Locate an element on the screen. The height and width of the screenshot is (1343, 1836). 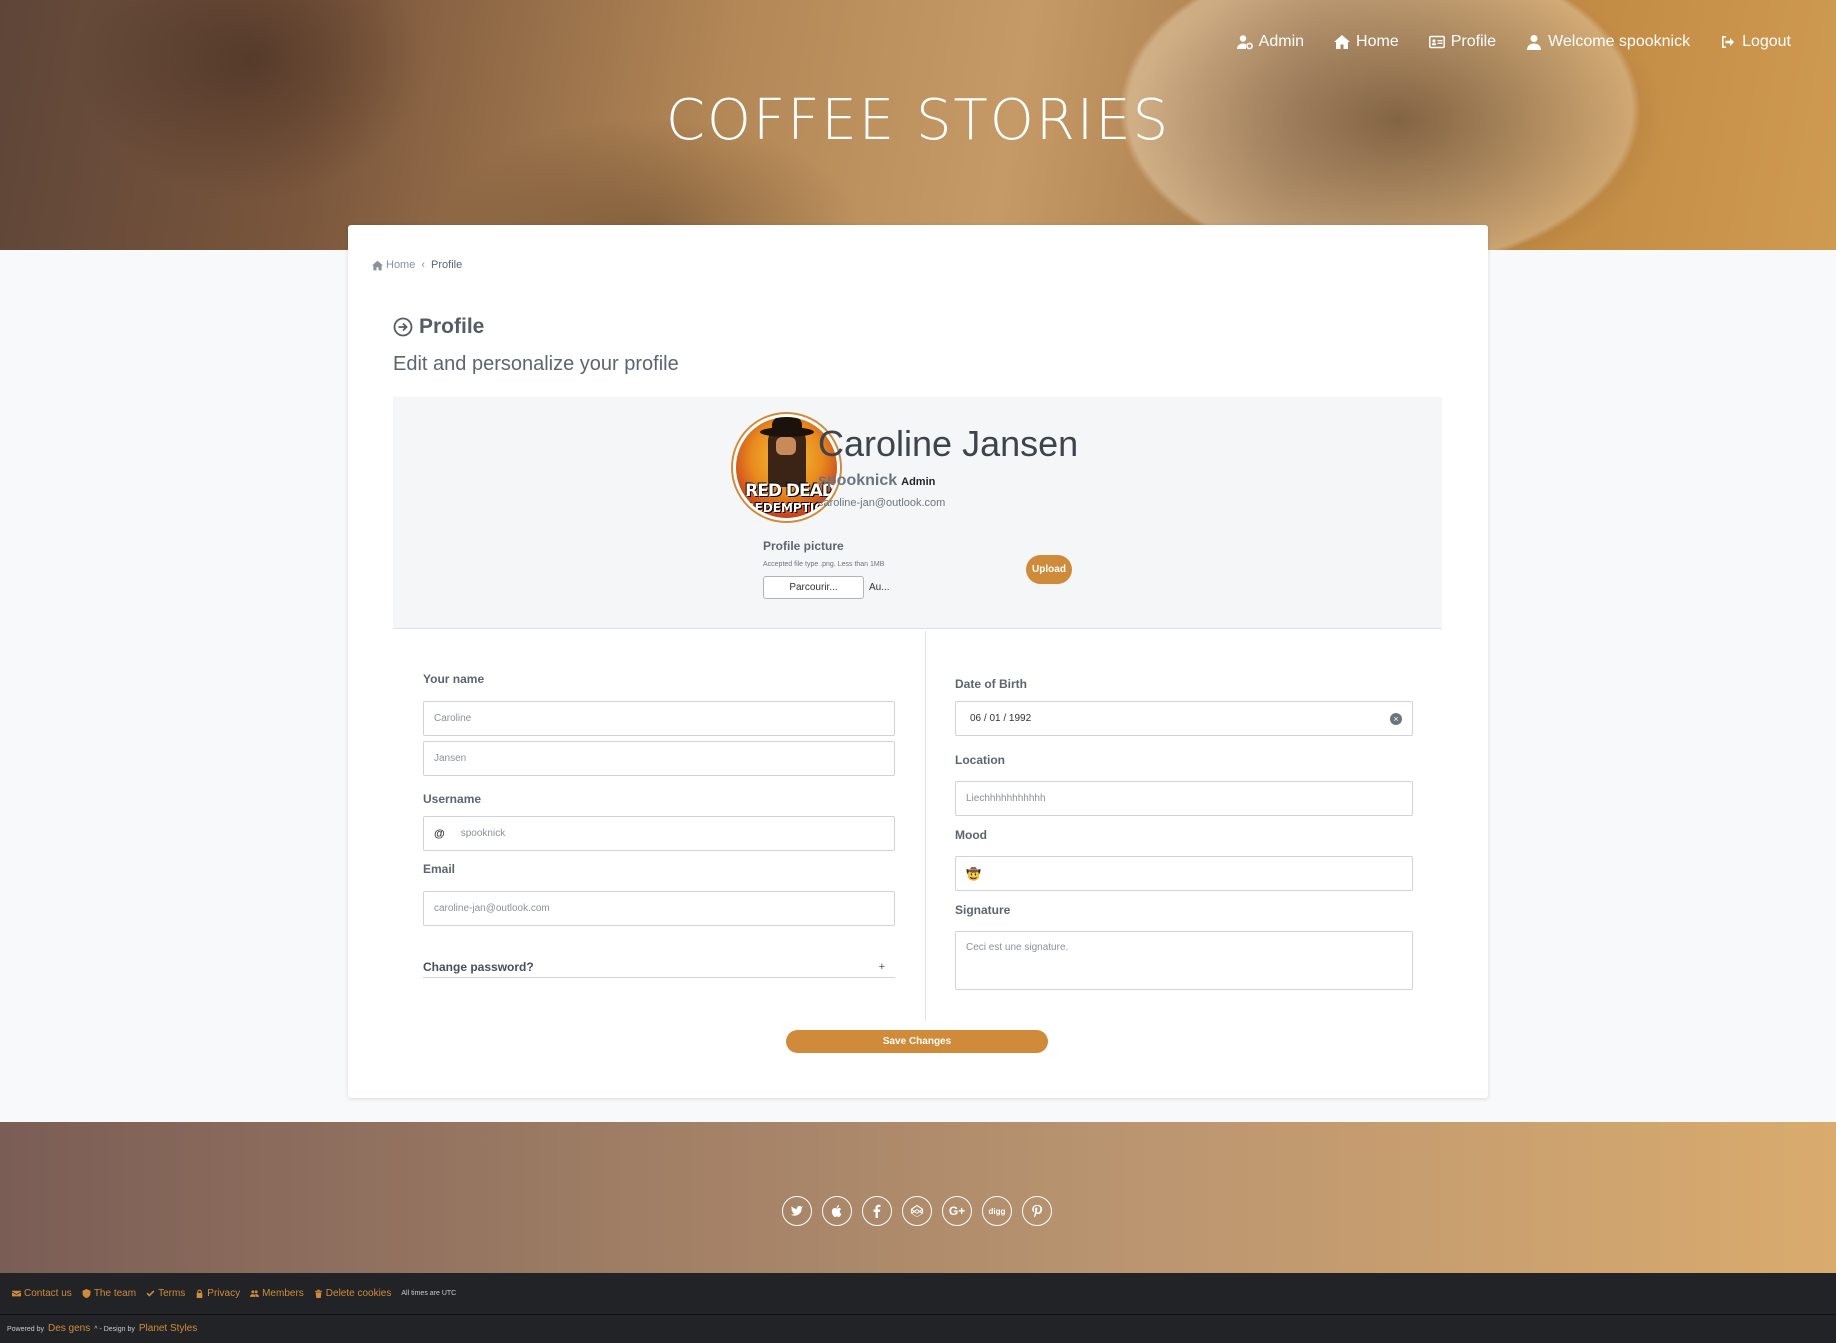
nav-home: Home is located at coordinates (1366, 42).